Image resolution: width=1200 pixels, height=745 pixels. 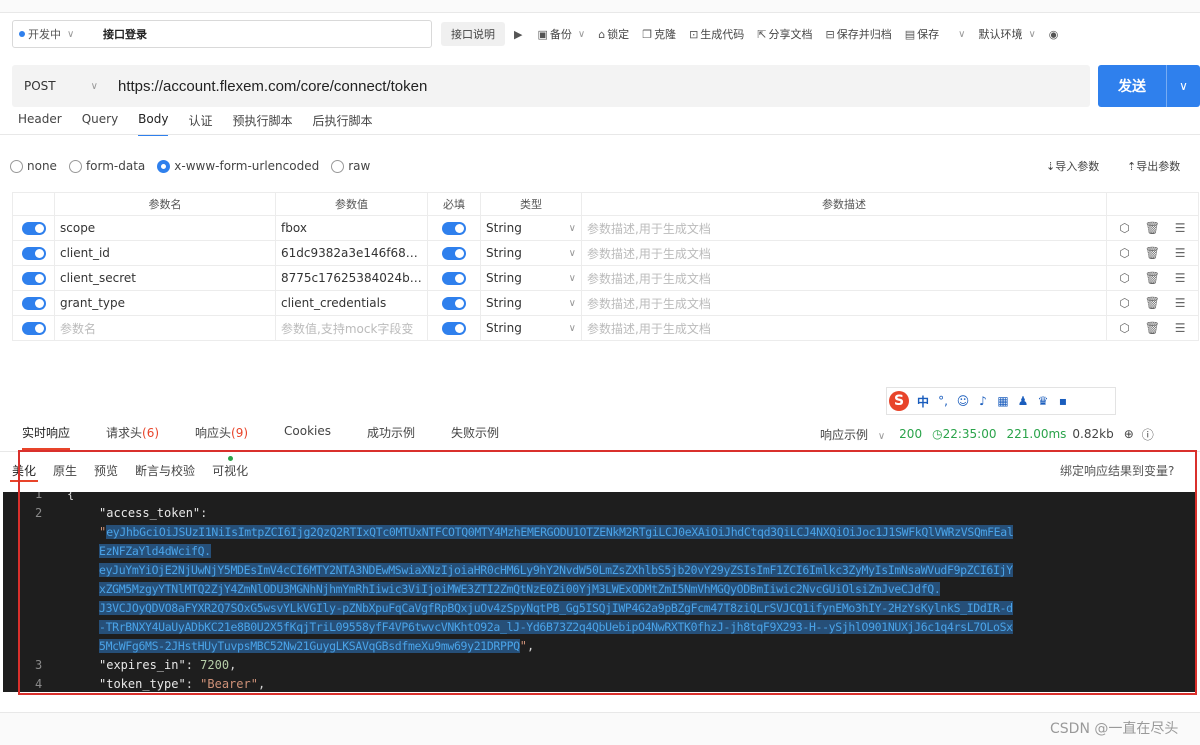 I want to click on view-tab-4: 可视化, so click(x=230, y=472).